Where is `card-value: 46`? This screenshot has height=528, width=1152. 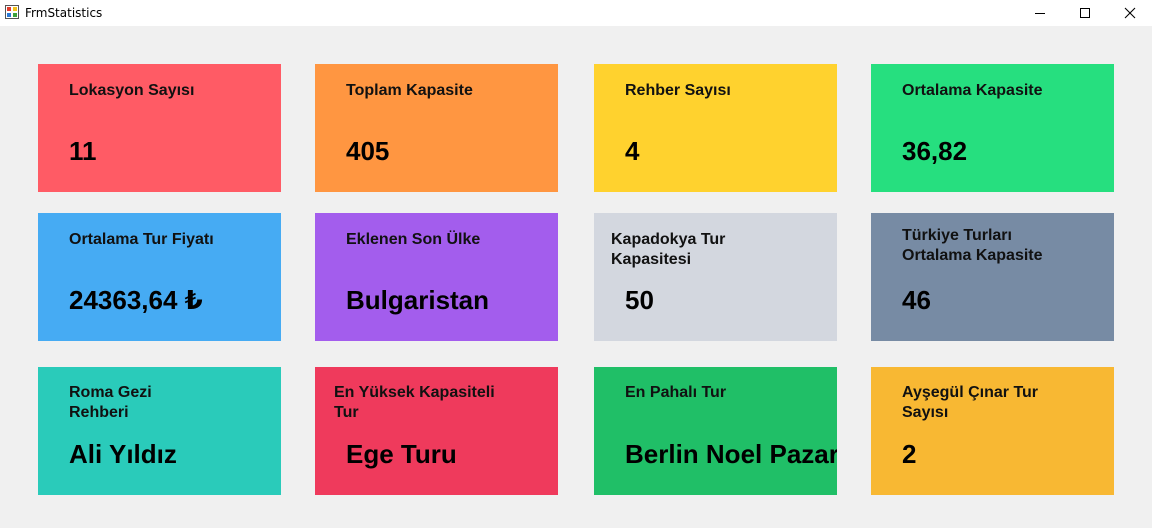
card-value: 46 is located at coordinates (916, 300).